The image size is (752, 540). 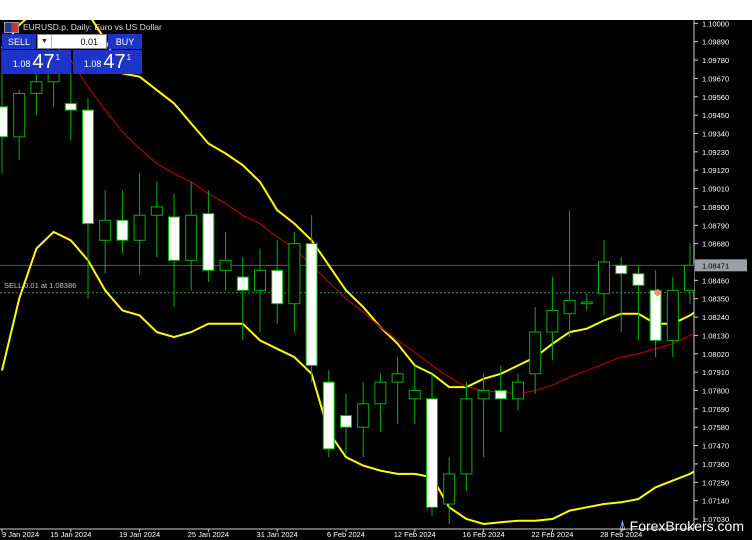 I want to click on y-tick-label: 1.09010, so click(x=715, y=189).